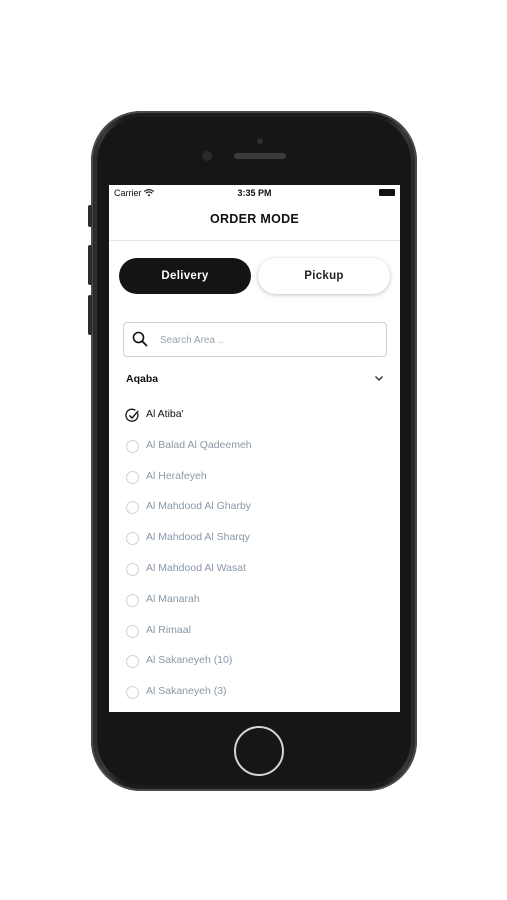 This screenshot has height=900, width=507. What do you see at coordinates (176, 475) in the screenshot?
I see `list-item-label: Al Herafeyeh` at bounding box center [176, 475].